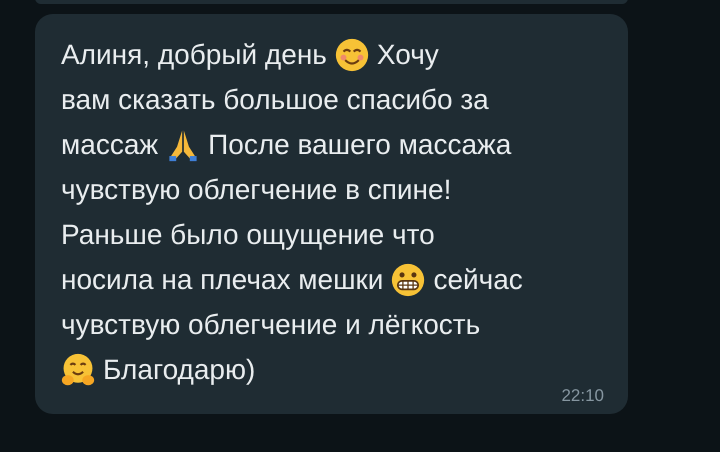 This screenshot has width=720, height=452. What do you see at coordinates (179, 369) in the screenshot?
I see `message-text: Благодарю)` at bounding box center [179, 369].